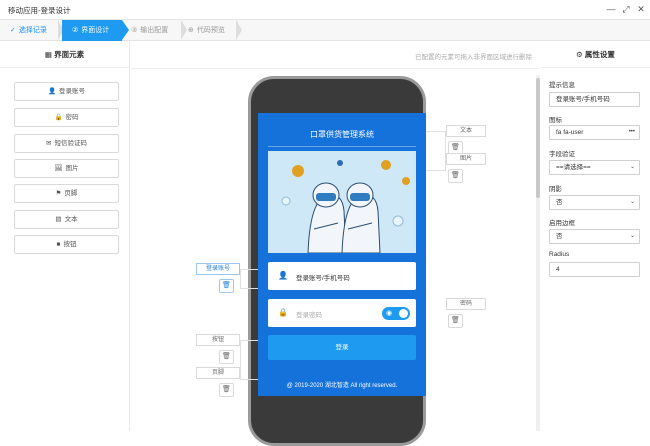 This screenshot has width=650, height=446. I want to click on panel-title: 界面元素, so click(69, 54).